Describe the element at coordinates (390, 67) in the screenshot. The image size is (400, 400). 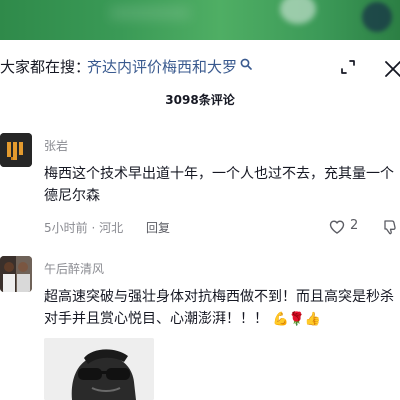
I see `close-icon` at that location.